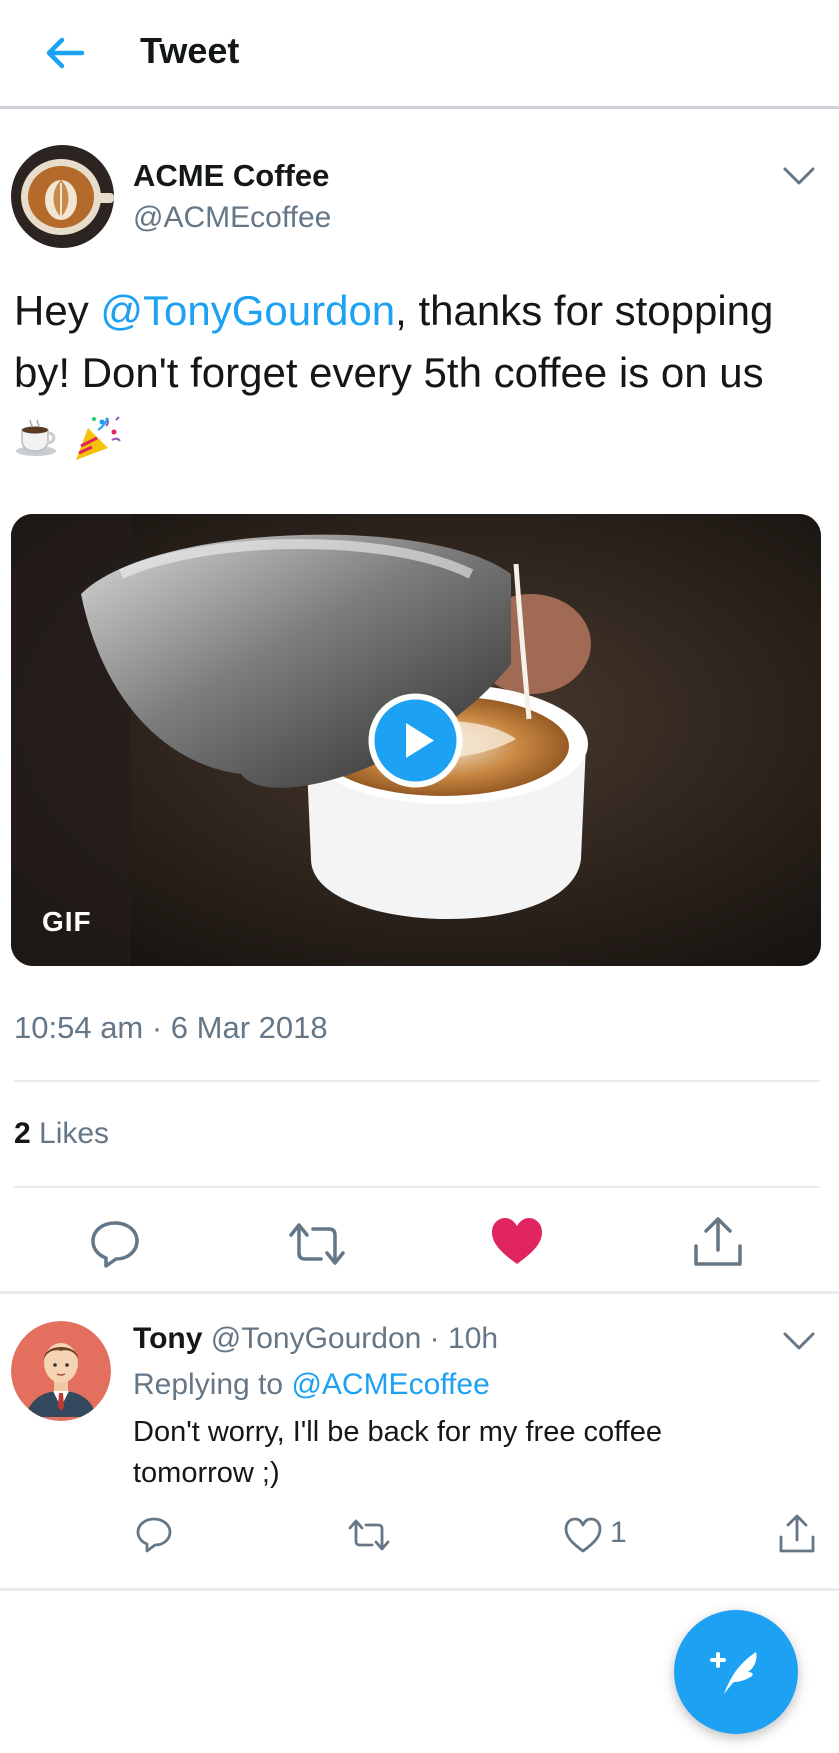 This screenshot has height=1753, width=839. Describe the element at coordinates (67, 921) in the screenshot. I see `gif-badge: GIF` at that location.